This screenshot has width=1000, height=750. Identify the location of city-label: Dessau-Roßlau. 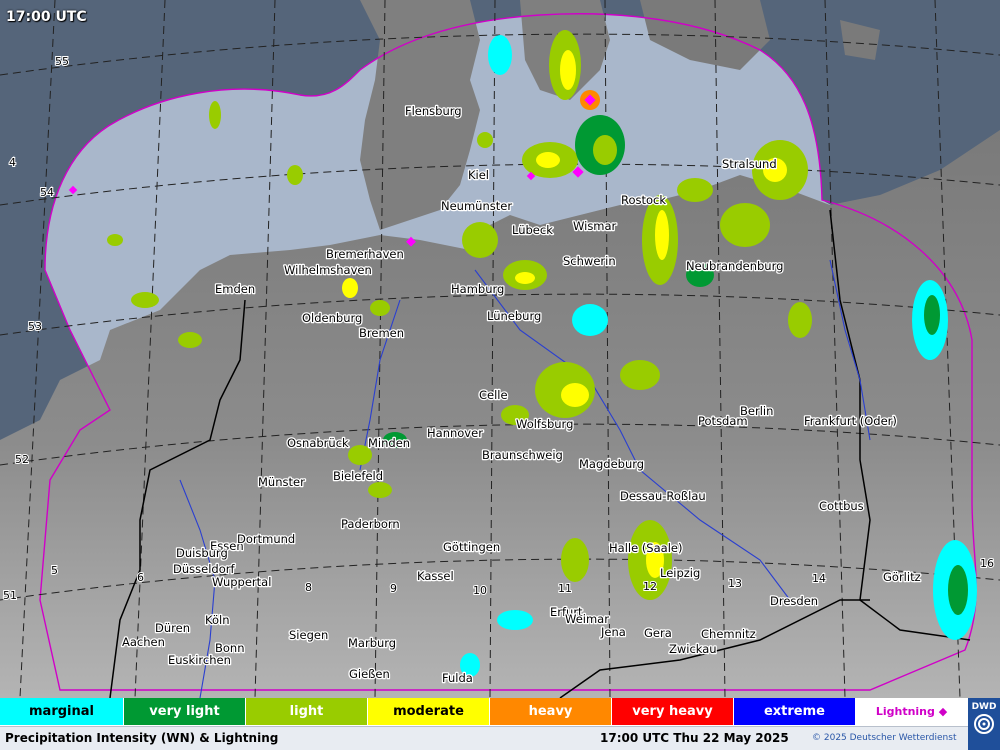
(663, 496).